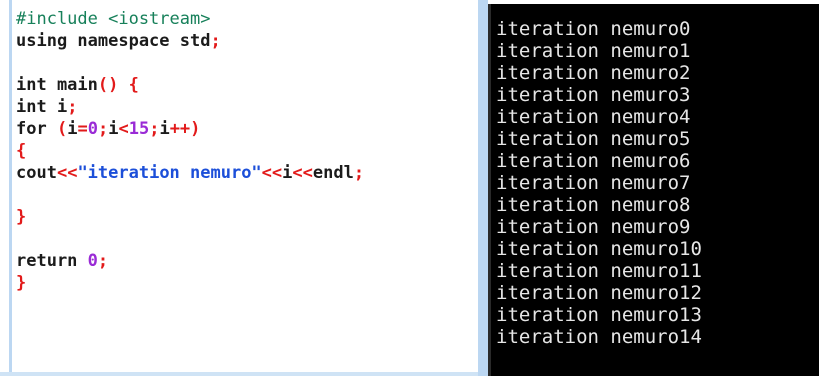 This screenshot has width=819, height=376. What do you see at coordinates (599, 337) in the screenshot?
I see `console-line: iteration nemuro14` at bounding box center [599, 337].